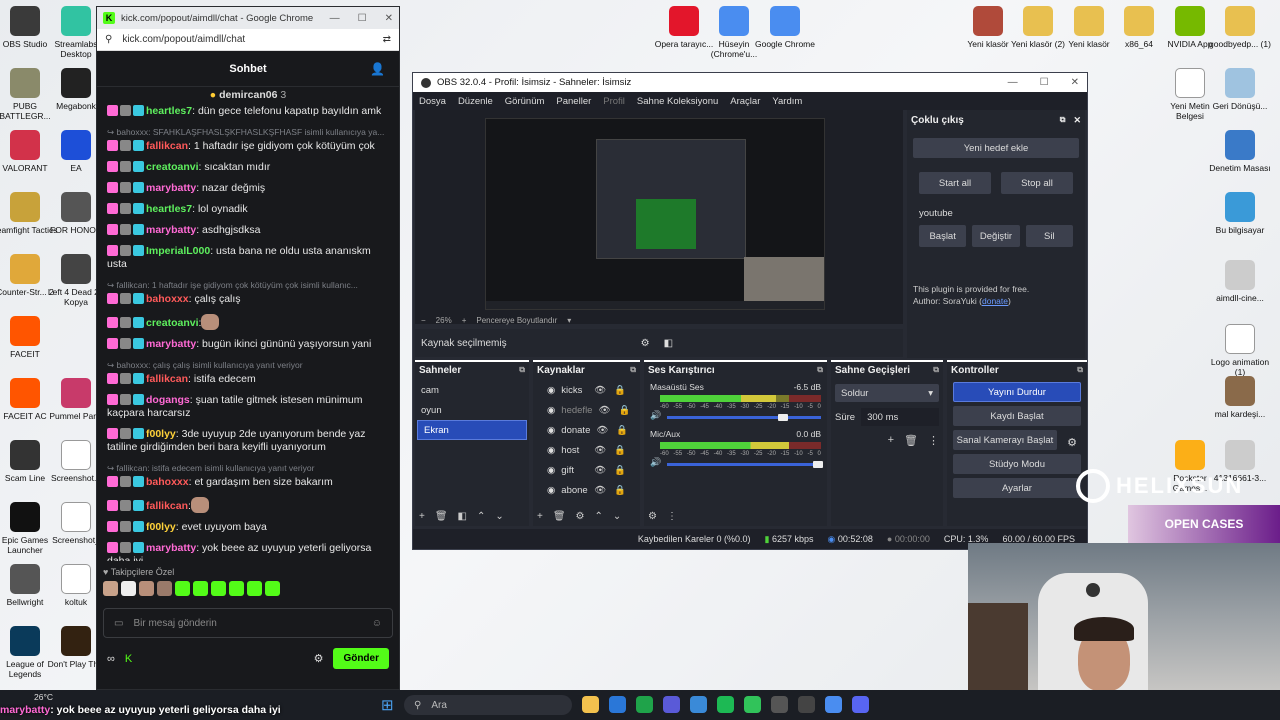 This screenshot has height=720, width=1280. What do you see at coordinates (580, 516) in the screenshot?
I see `gear-icon: ⚙` at bounding box center [580, 516].